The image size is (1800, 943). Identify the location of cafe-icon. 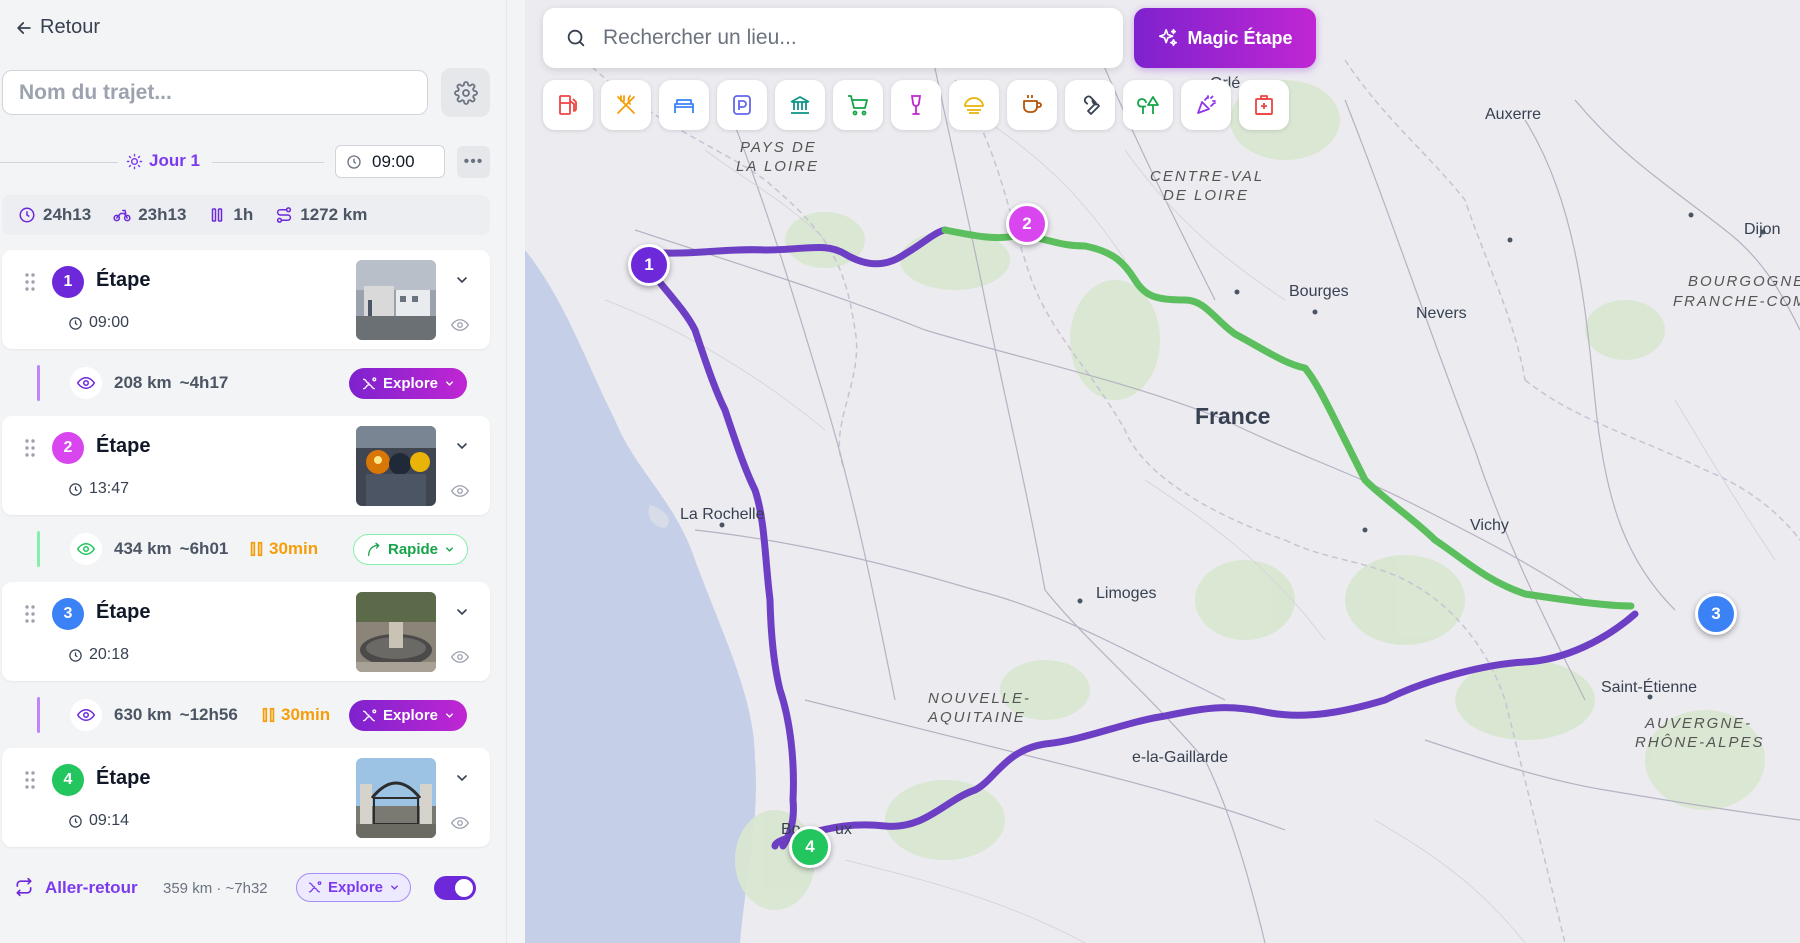
(1032, 104).